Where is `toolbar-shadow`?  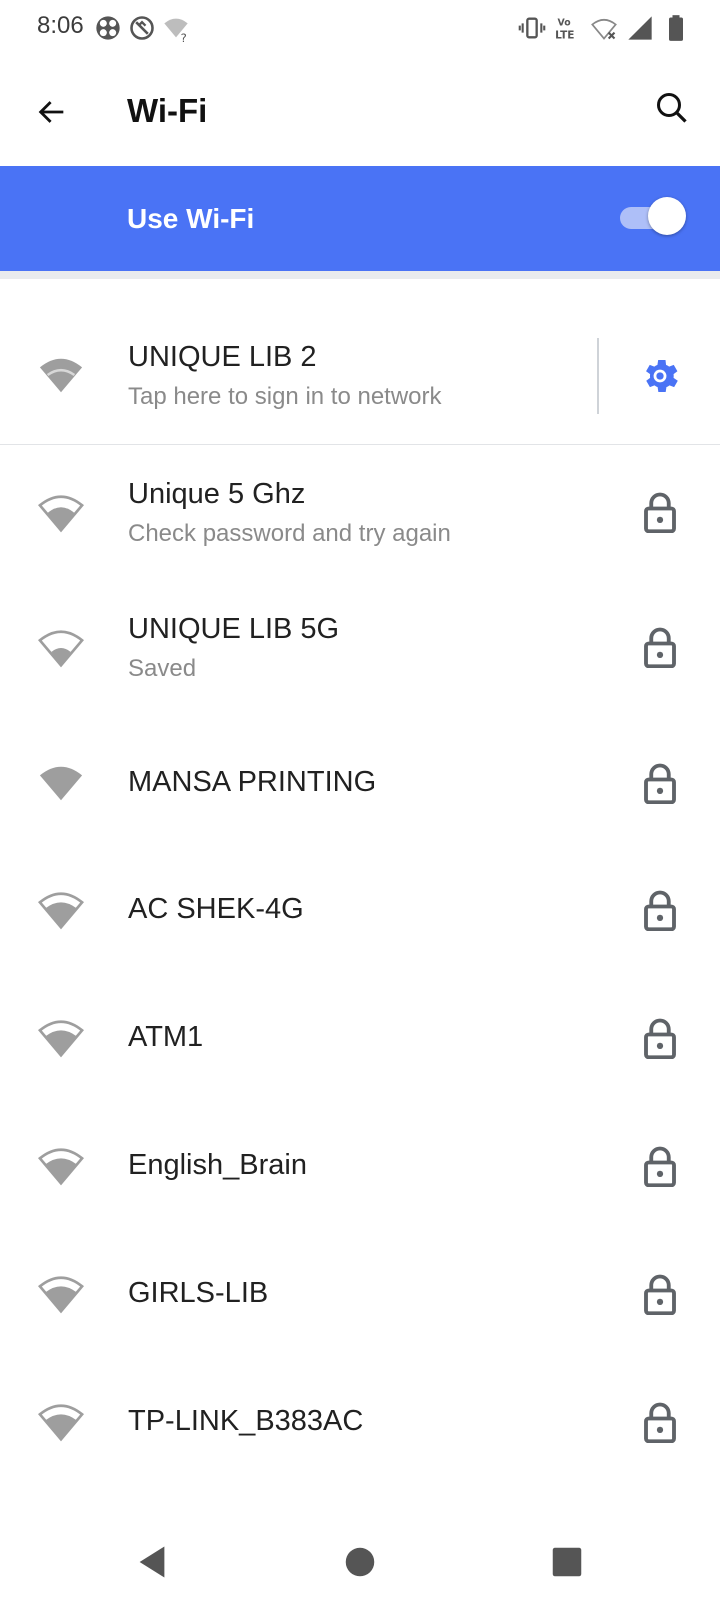
toolbar-shadow is located at coordinates (360, 275).